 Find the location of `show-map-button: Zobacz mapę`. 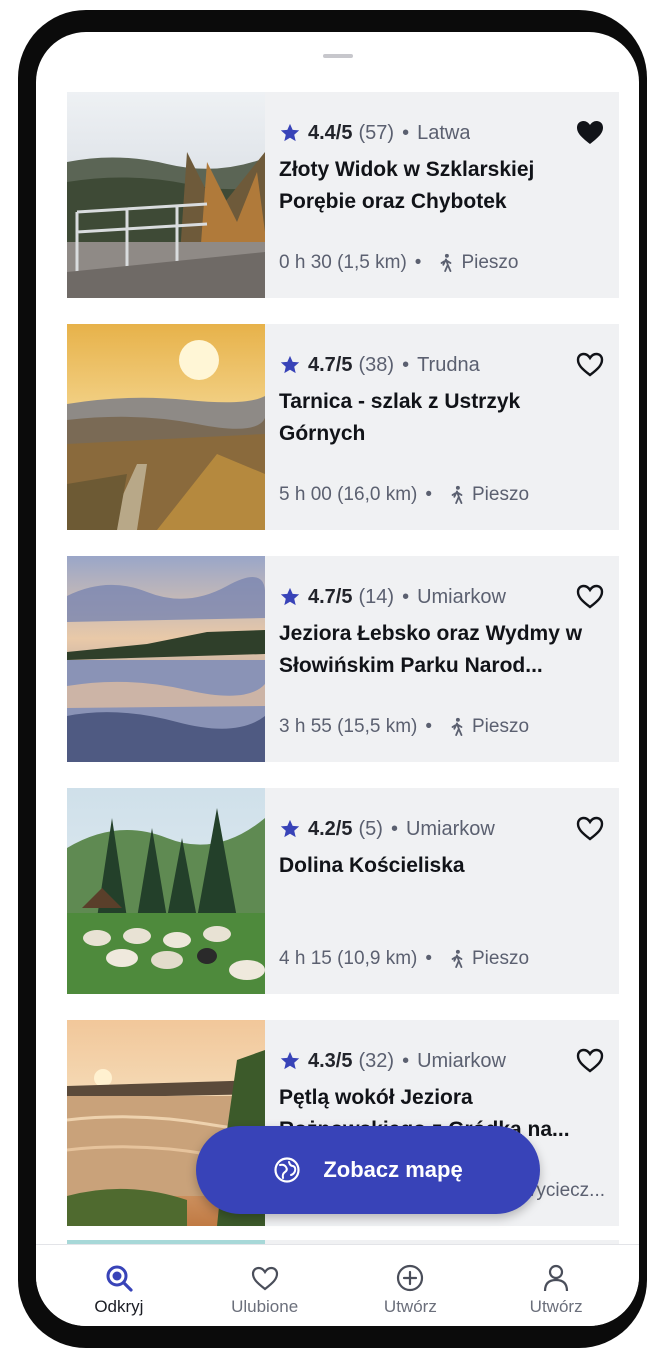

show-map-button: Zobacz mapę is located at coordinates (368, 1170).